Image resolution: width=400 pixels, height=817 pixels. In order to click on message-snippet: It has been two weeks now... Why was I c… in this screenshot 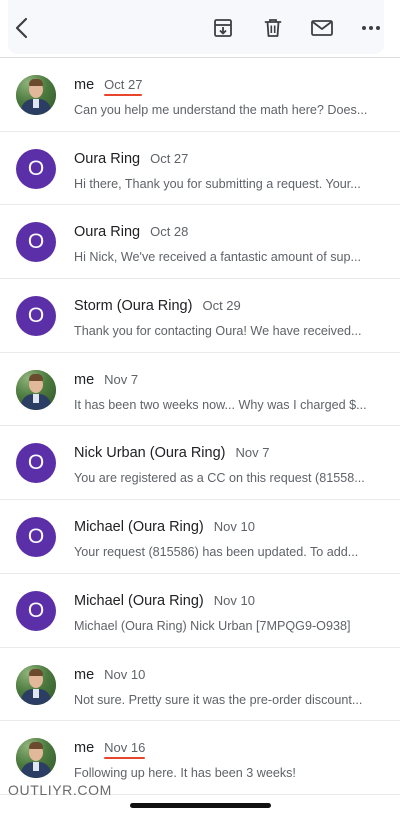, I will do `click(220, 404)`.